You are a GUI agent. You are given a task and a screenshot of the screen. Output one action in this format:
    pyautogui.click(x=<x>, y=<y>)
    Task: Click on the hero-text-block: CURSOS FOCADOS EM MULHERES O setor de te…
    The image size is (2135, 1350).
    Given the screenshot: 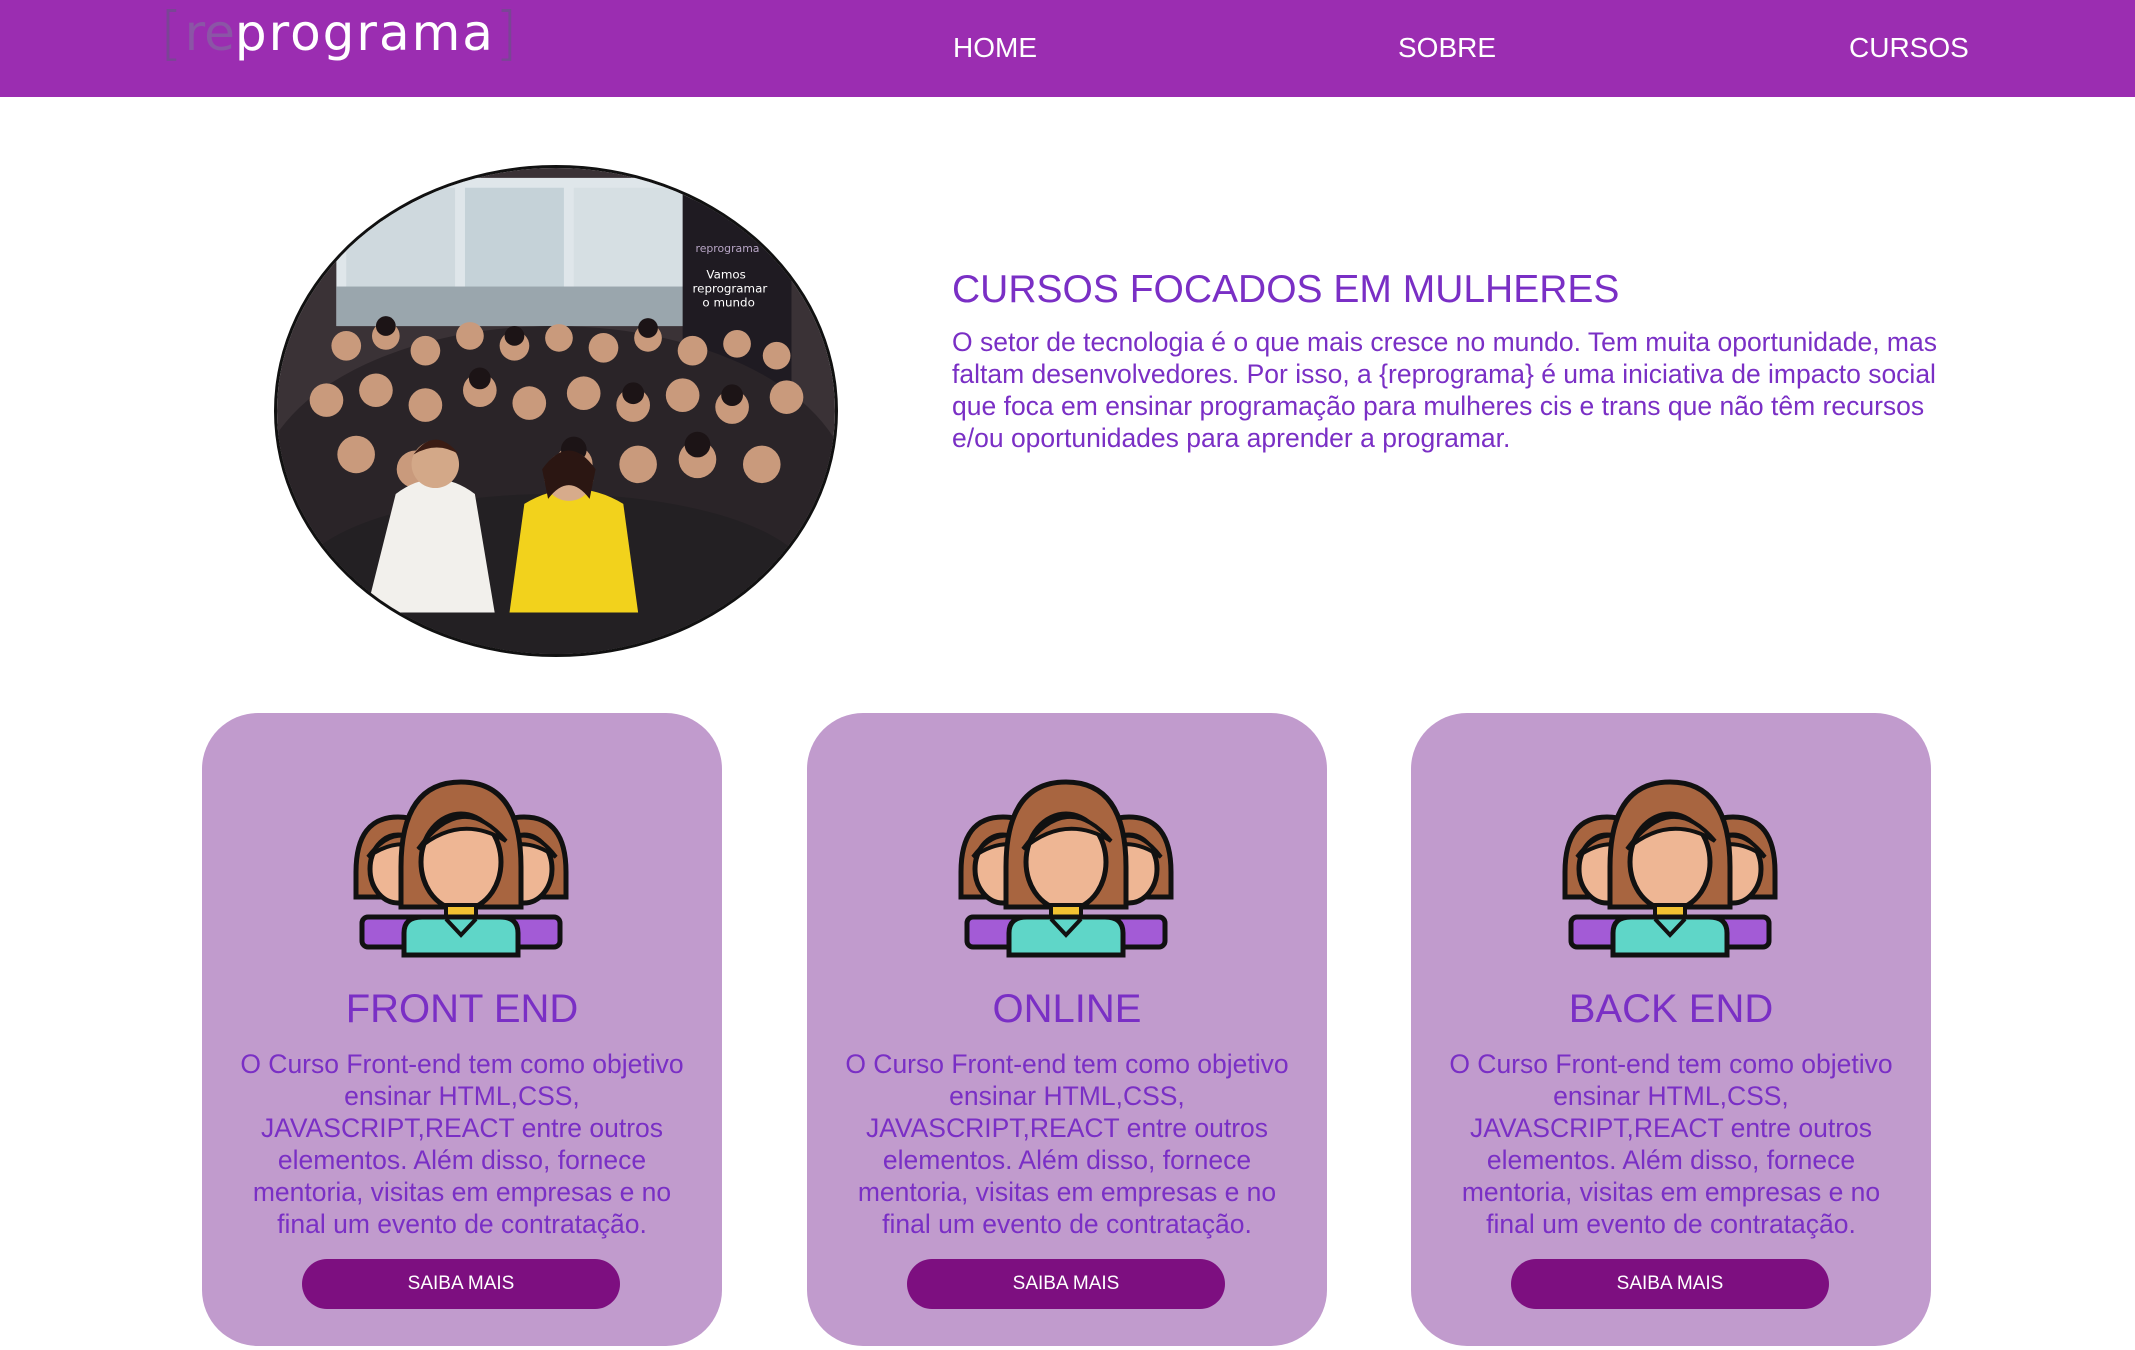 What is the action you would take?
    pyautogui.click(x=1462, y=358)
    